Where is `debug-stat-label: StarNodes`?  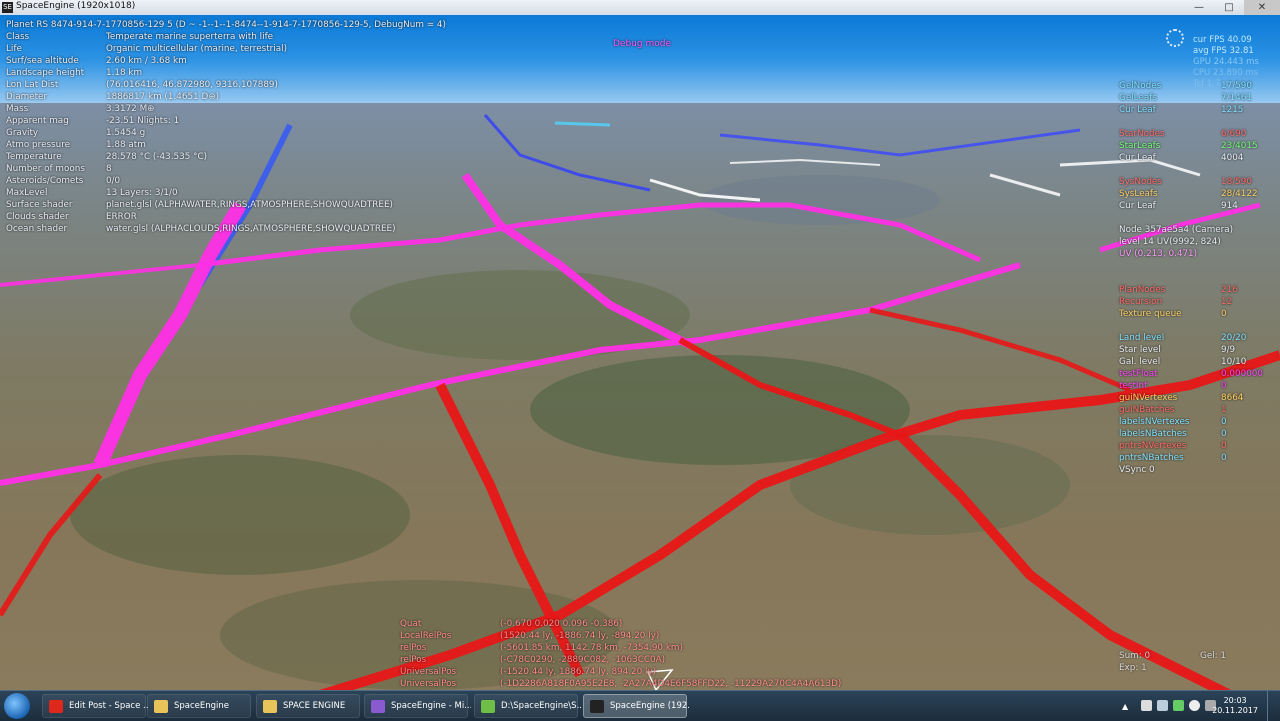 debug-stat-label: StarNodes is located at coordinates (1142, 134).